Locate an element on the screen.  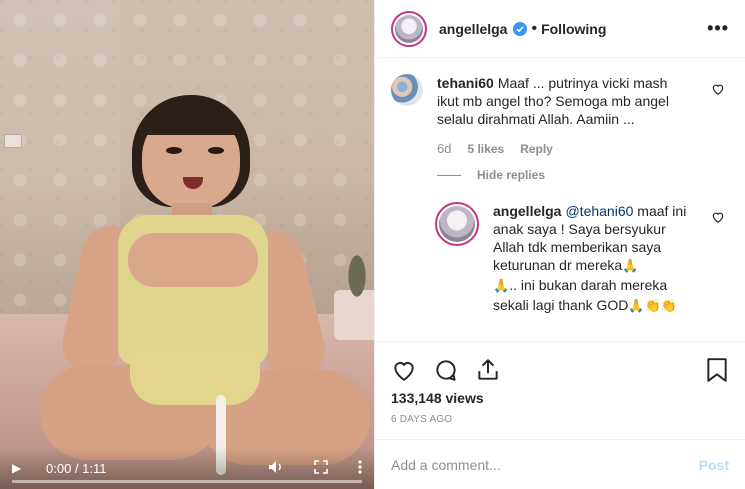
plant is located at coordinates (357, 270).